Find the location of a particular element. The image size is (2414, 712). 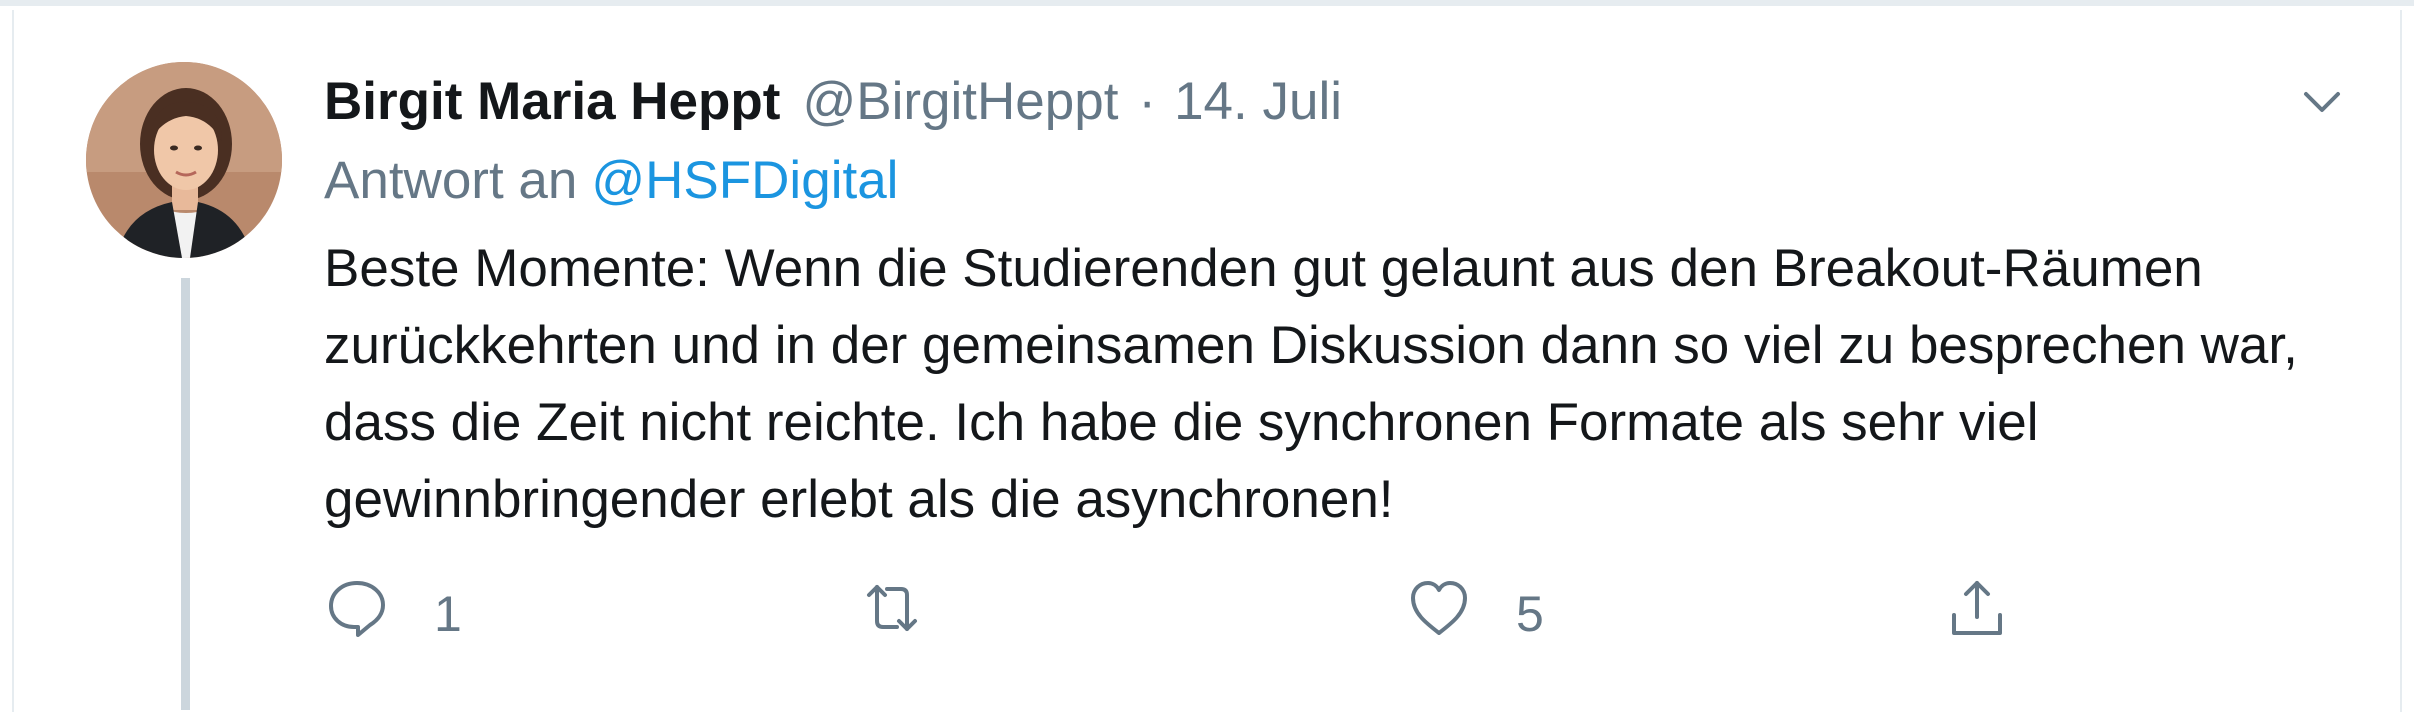

share-icon is located at coordinates (1977, 614).